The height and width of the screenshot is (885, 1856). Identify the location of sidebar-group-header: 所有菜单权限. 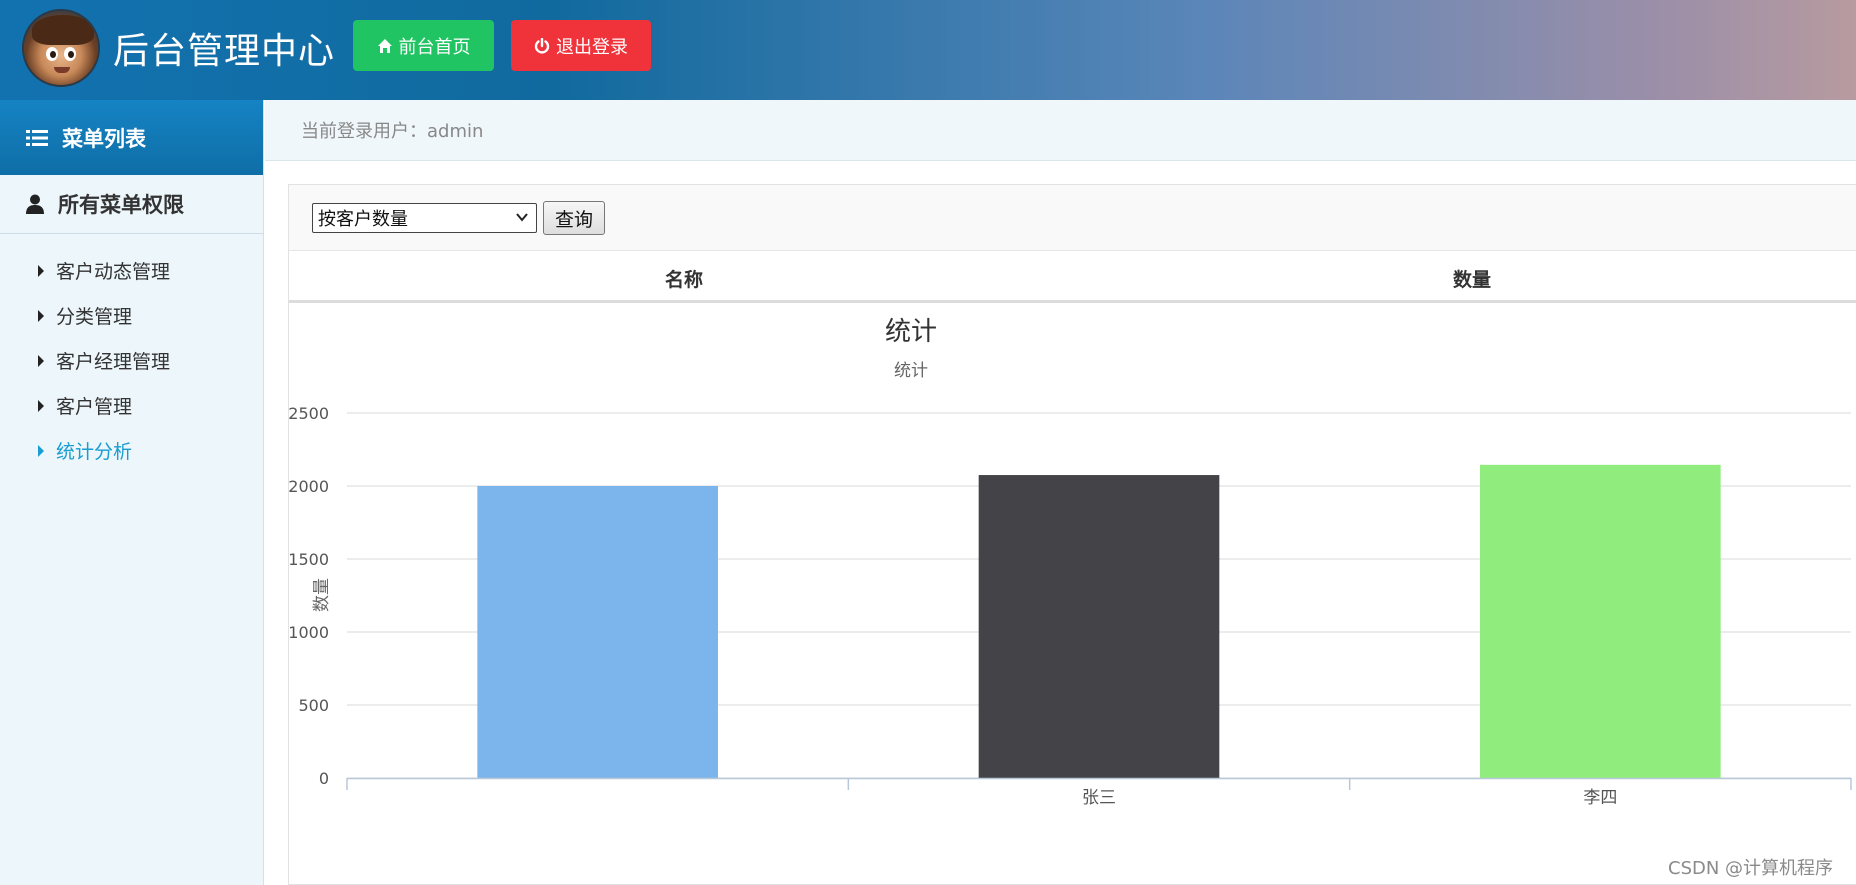
(131, 204).